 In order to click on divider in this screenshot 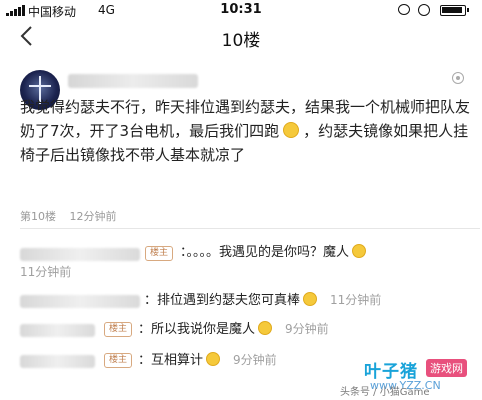, I will do `click(250, 228)`.